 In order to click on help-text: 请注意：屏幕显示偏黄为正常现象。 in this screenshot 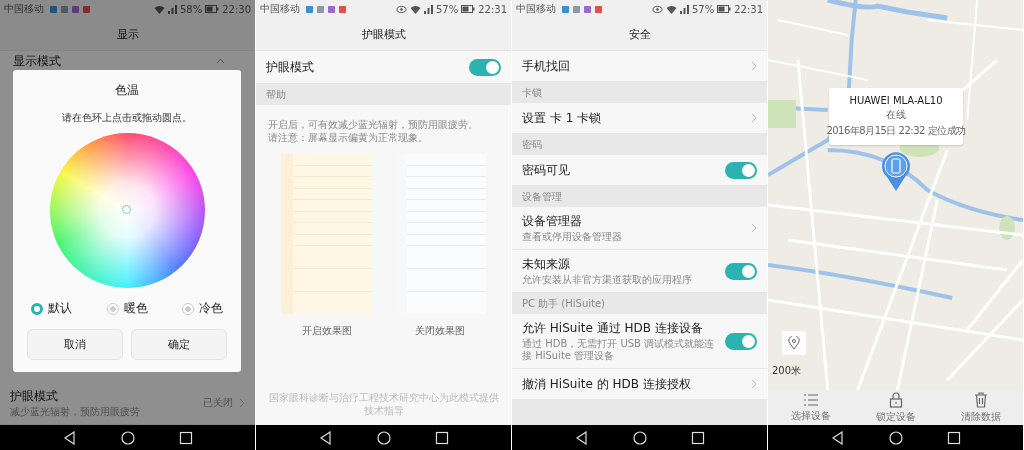, I will do `click(348, 137)`.